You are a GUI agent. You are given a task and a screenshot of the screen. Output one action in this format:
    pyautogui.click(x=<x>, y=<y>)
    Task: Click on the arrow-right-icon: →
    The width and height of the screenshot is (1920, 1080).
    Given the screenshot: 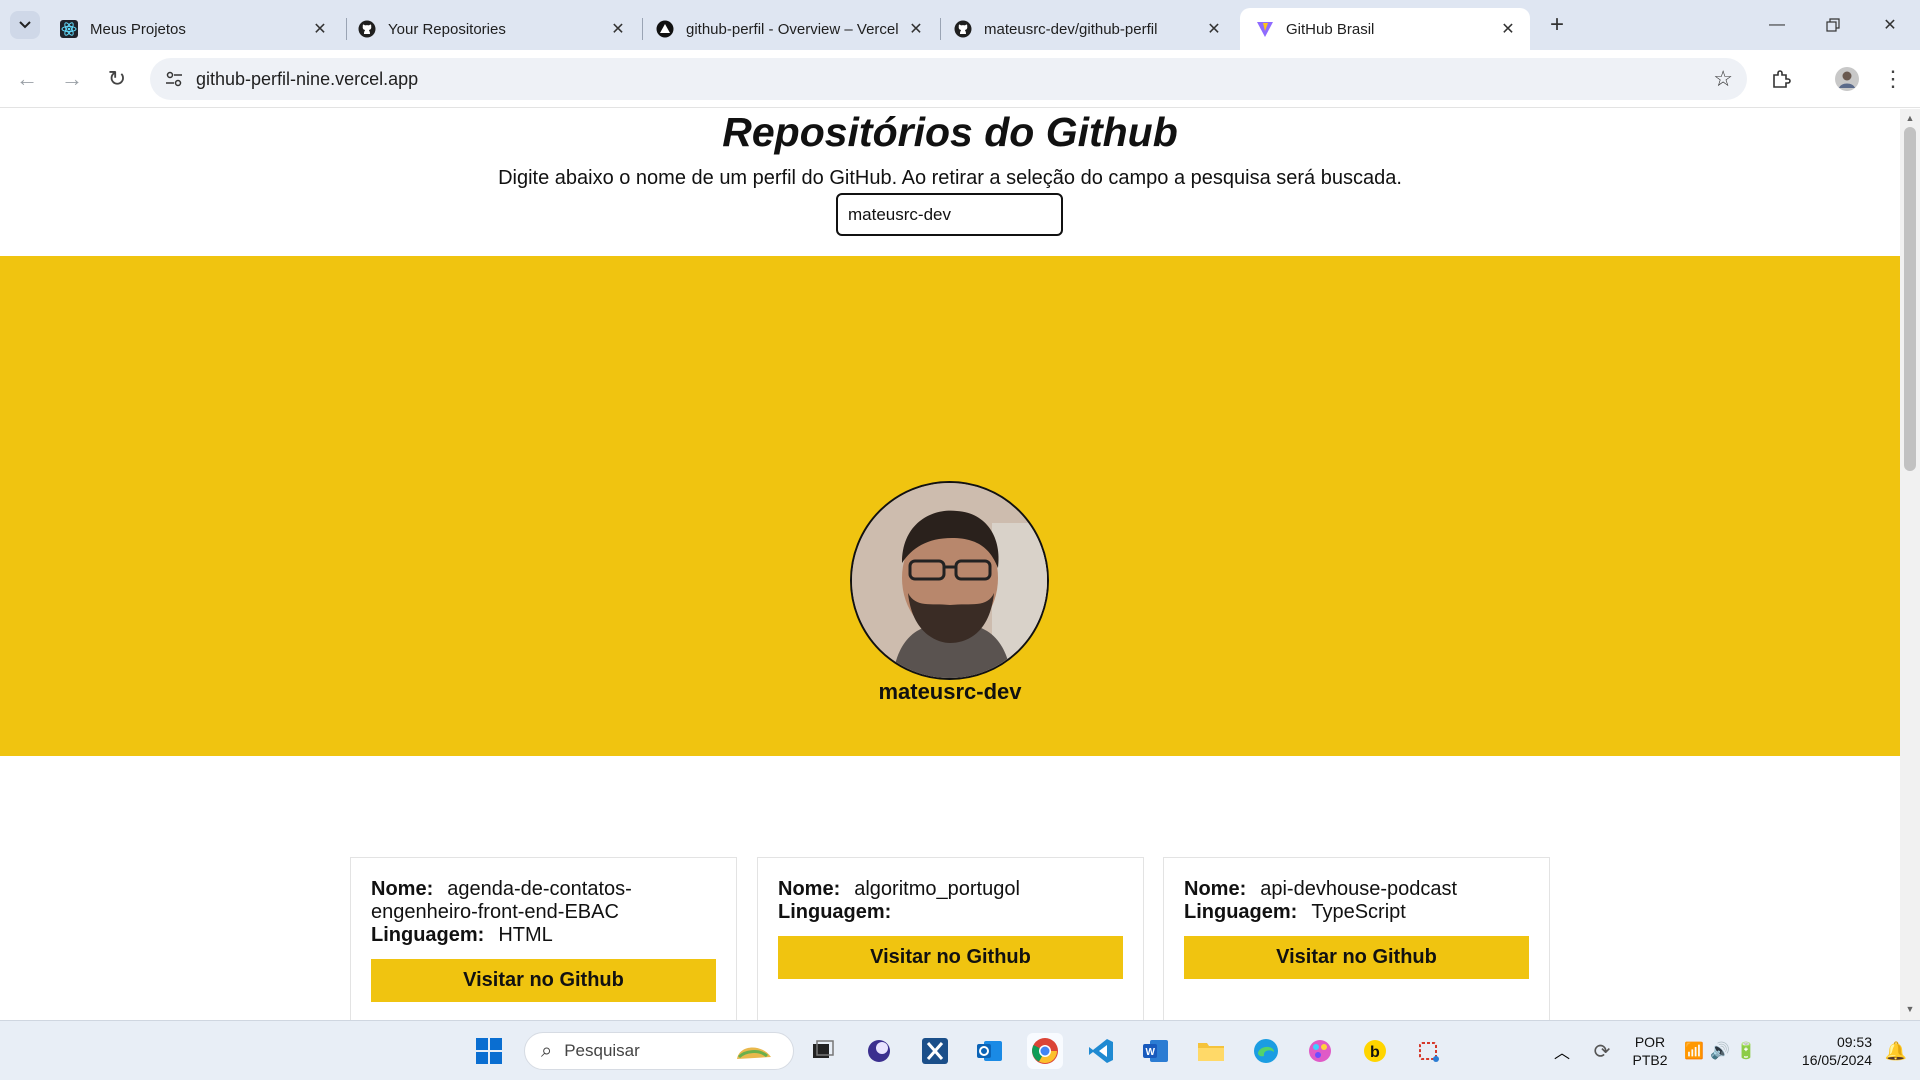 What is the action you would take?
    pyautogui.click(x=72, y=78)
    